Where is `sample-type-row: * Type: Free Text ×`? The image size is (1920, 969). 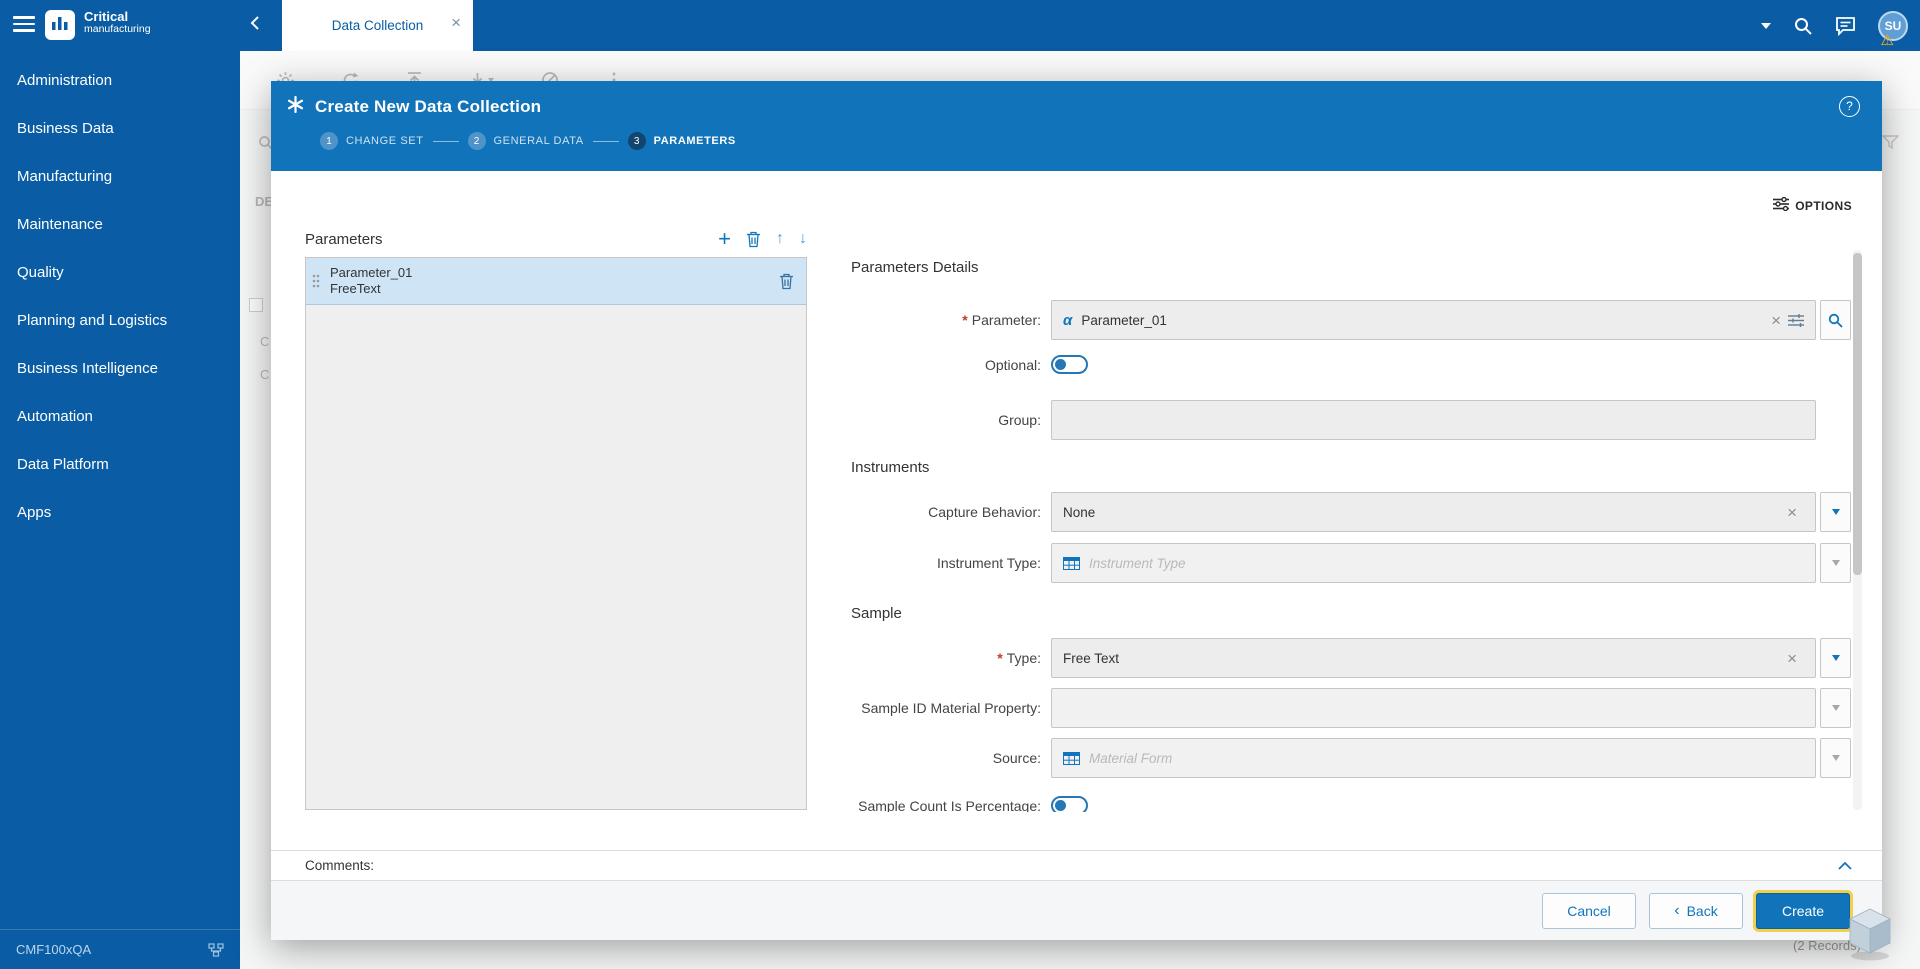
sample-type-row: * Type: Free Text × is located at coordinates (1076, 658).